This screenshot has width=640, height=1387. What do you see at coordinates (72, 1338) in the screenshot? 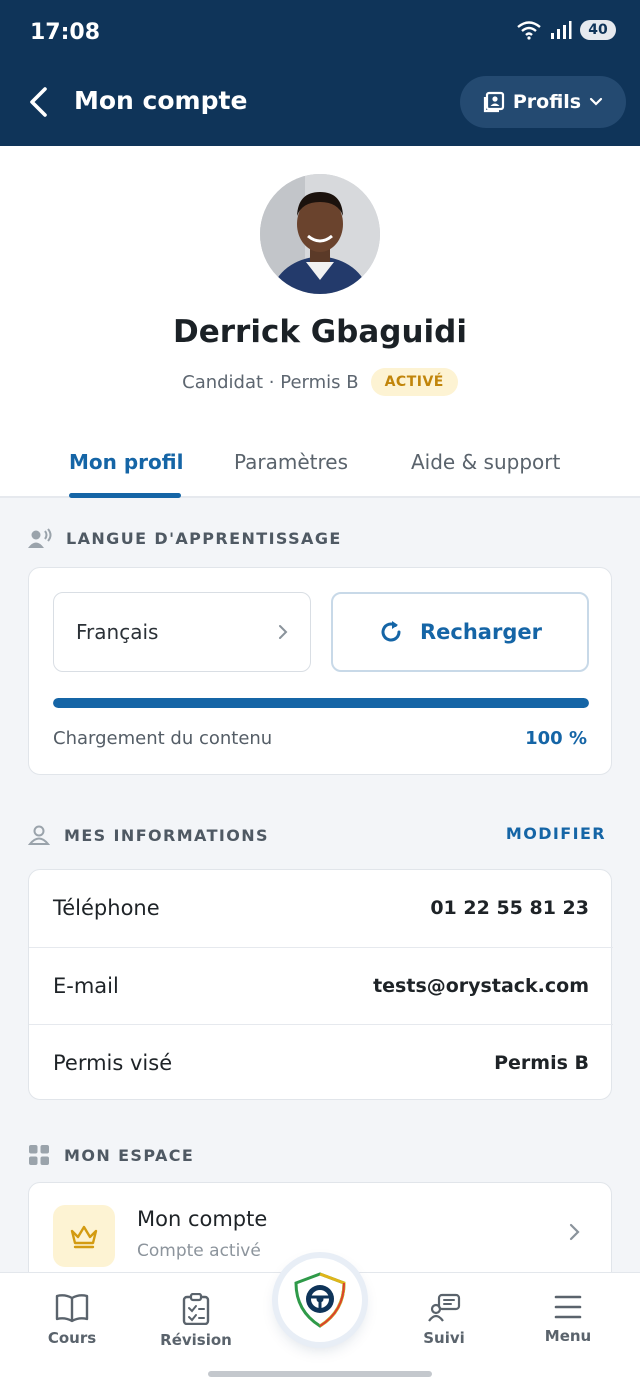
I see `nav-label: Cours` at bounding box center [72, 1338].